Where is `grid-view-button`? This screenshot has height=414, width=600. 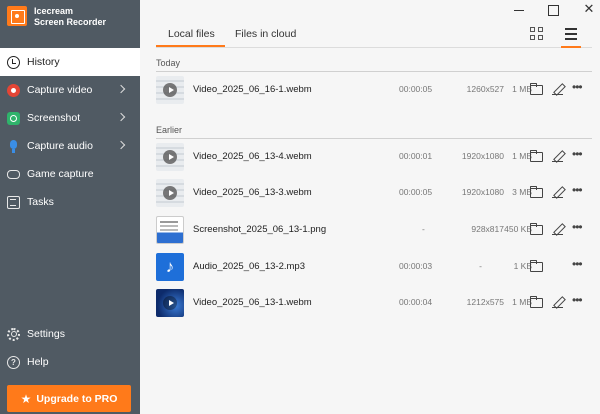 grid-view-button is located at coordinates (537, 34).